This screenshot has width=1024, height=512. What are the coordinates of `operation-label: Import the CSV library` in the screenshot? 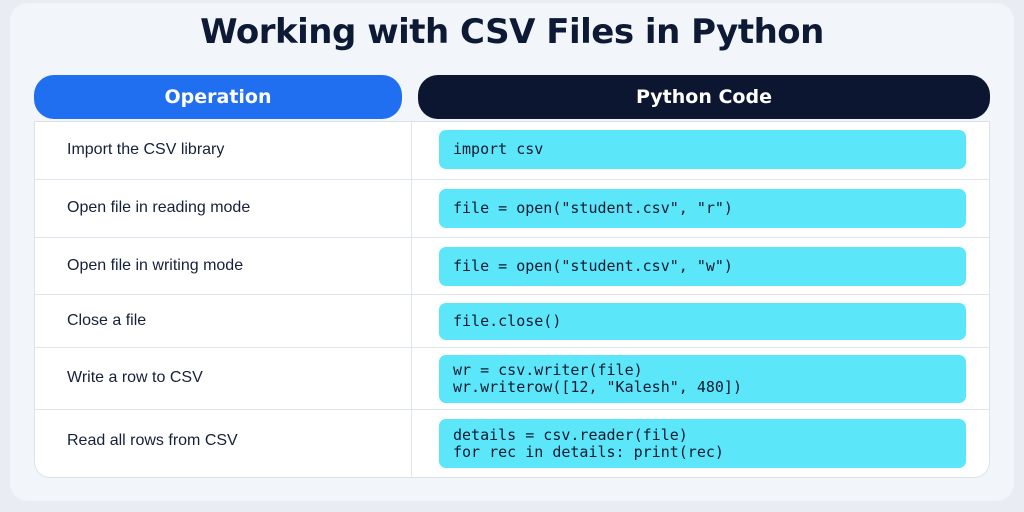 It's located at (146, 149).